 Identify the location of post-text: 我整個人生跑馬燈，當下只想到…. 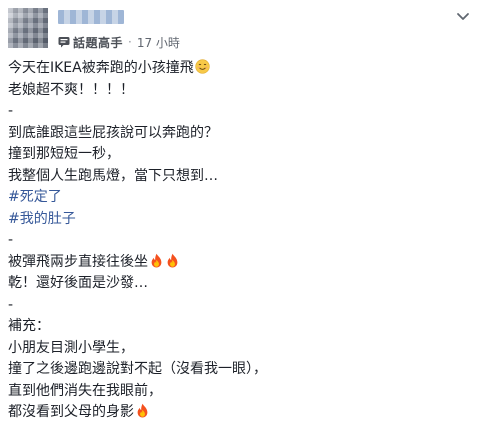
(113, 175).